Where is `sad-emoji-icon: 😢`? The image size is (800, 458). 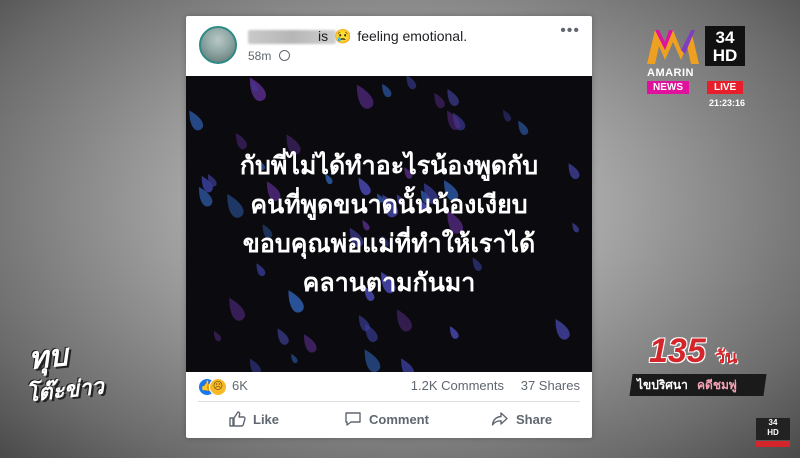
sad-emoji-icon: 😢 is located at coordinates (343, 36).